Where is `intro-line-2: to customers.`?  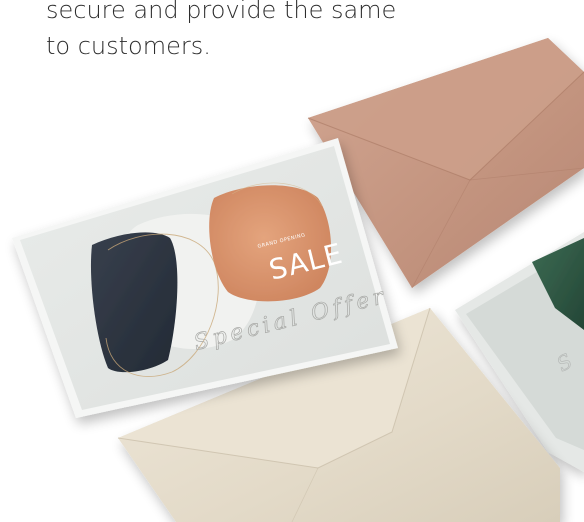
intro-line-2: to customers. is located at coordinates (128, 46).